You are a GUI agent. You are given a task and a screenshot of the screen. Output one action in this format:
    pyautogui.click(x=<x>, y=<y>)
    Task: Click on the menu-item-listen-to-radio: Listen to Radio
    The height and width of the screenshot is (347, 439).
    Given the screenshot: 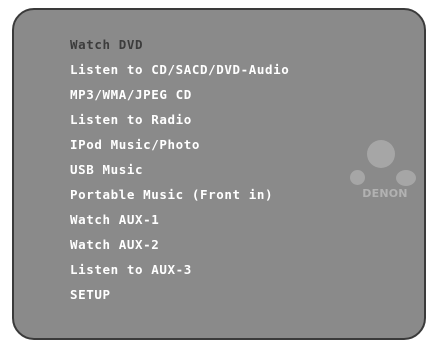 What is the action you would take?
    pyautogui.click(x=179, y=119)
    